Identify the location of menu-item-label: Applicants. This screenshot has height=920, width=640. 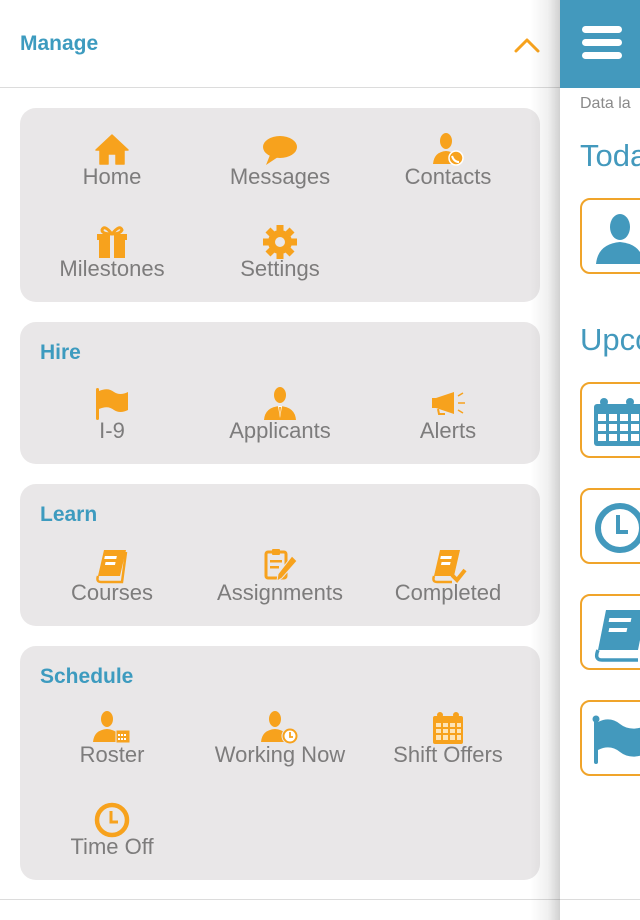
(280, 430).